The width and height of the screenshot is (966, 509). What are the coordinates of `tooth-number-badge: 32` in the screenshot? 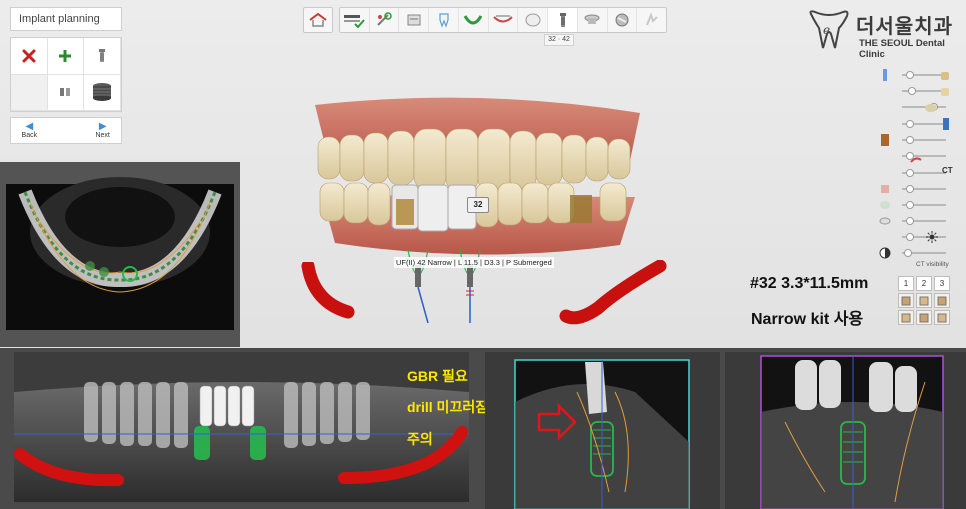 It's located at (478, 205).